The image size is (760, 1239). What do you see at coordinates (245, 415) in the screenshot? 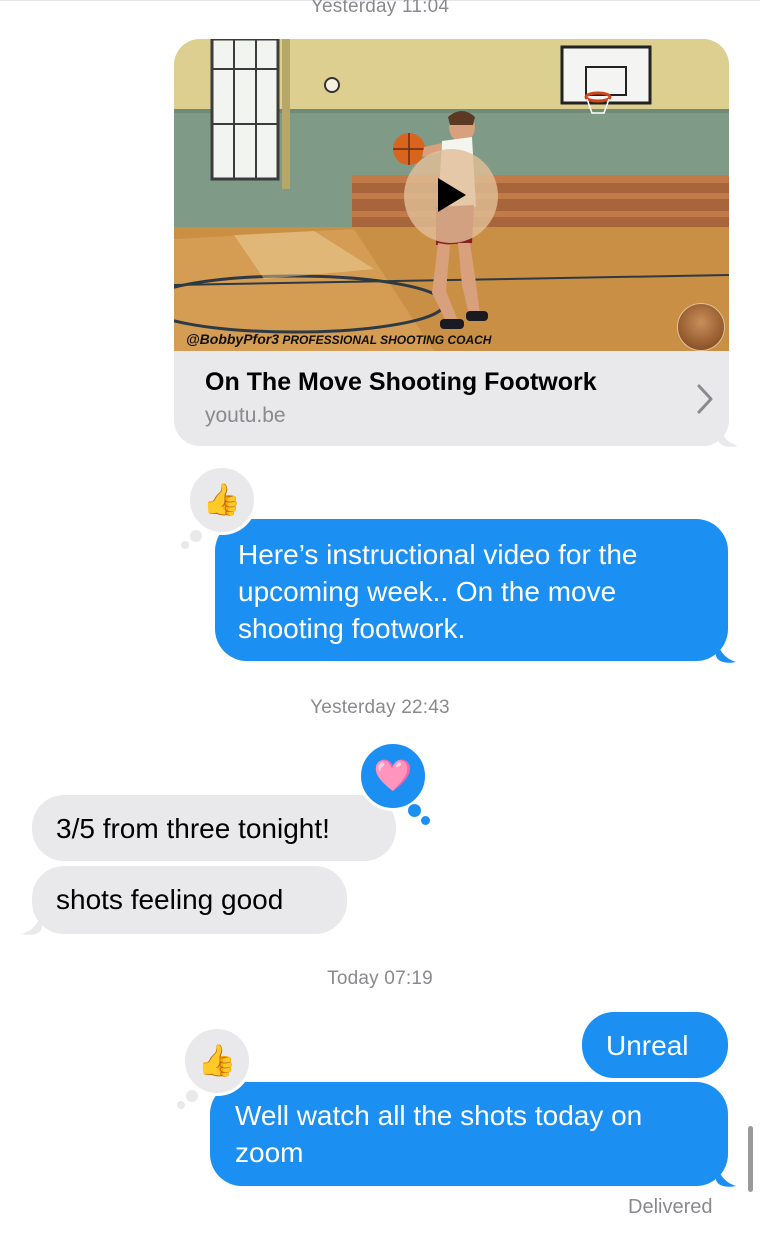
I see `link-domain: youtu.be` at bounding box center [245, 415].